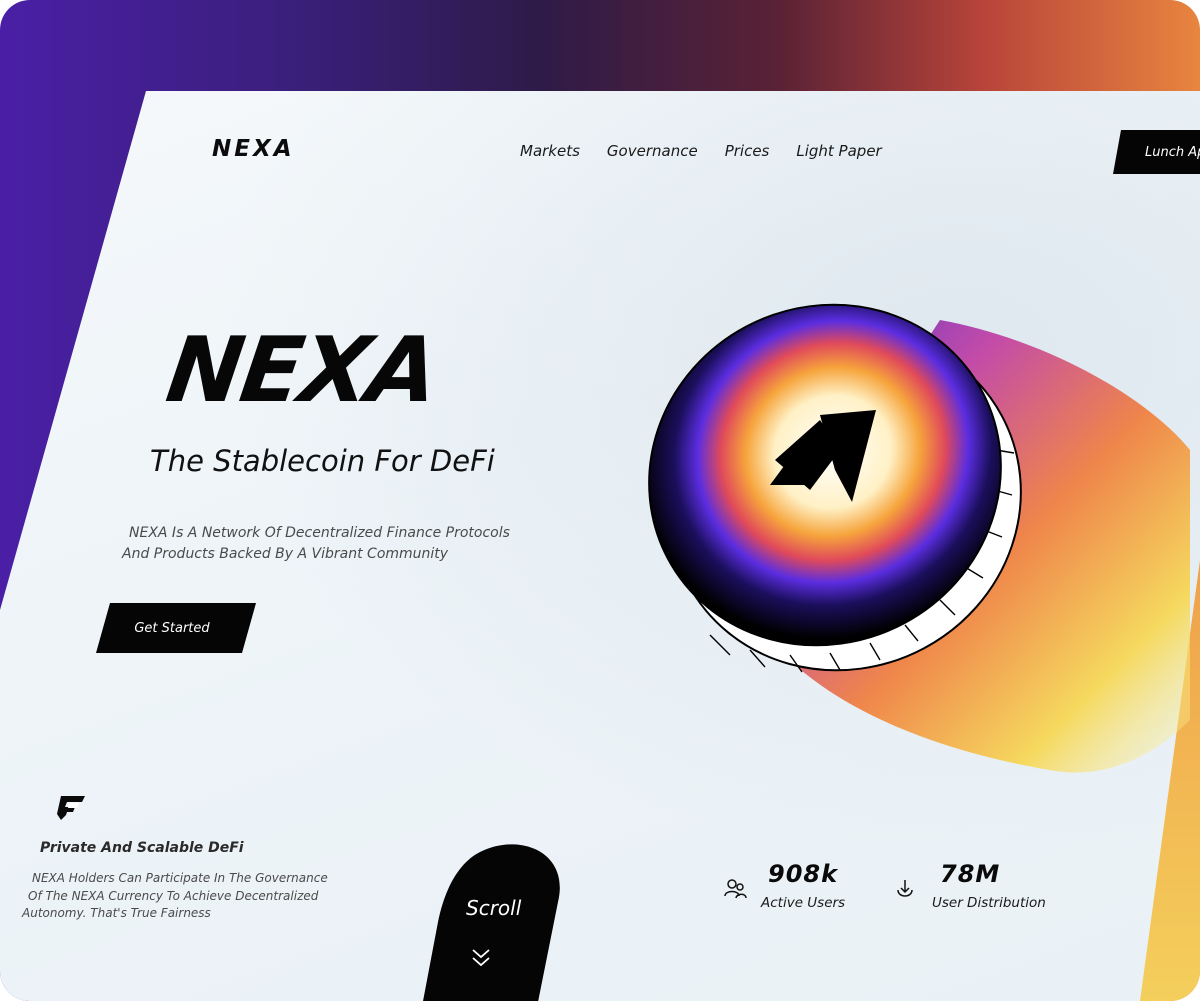 The height and width of the screenshot is (1001, 1200). What do you see at coordinates (905, 888) in the screenshot?
I see `download-icon` at bounding box center [905, 888].